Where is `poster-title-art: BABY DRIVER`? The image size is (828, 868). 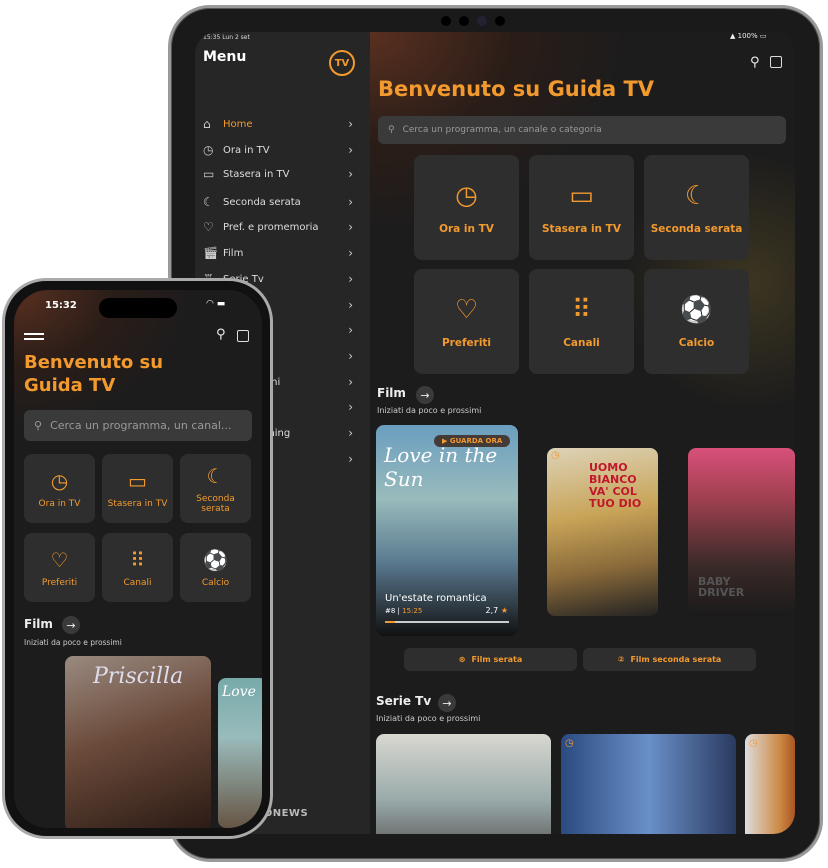
poster-title-art: BABY DRIVER is located at coordinates (721, 587).